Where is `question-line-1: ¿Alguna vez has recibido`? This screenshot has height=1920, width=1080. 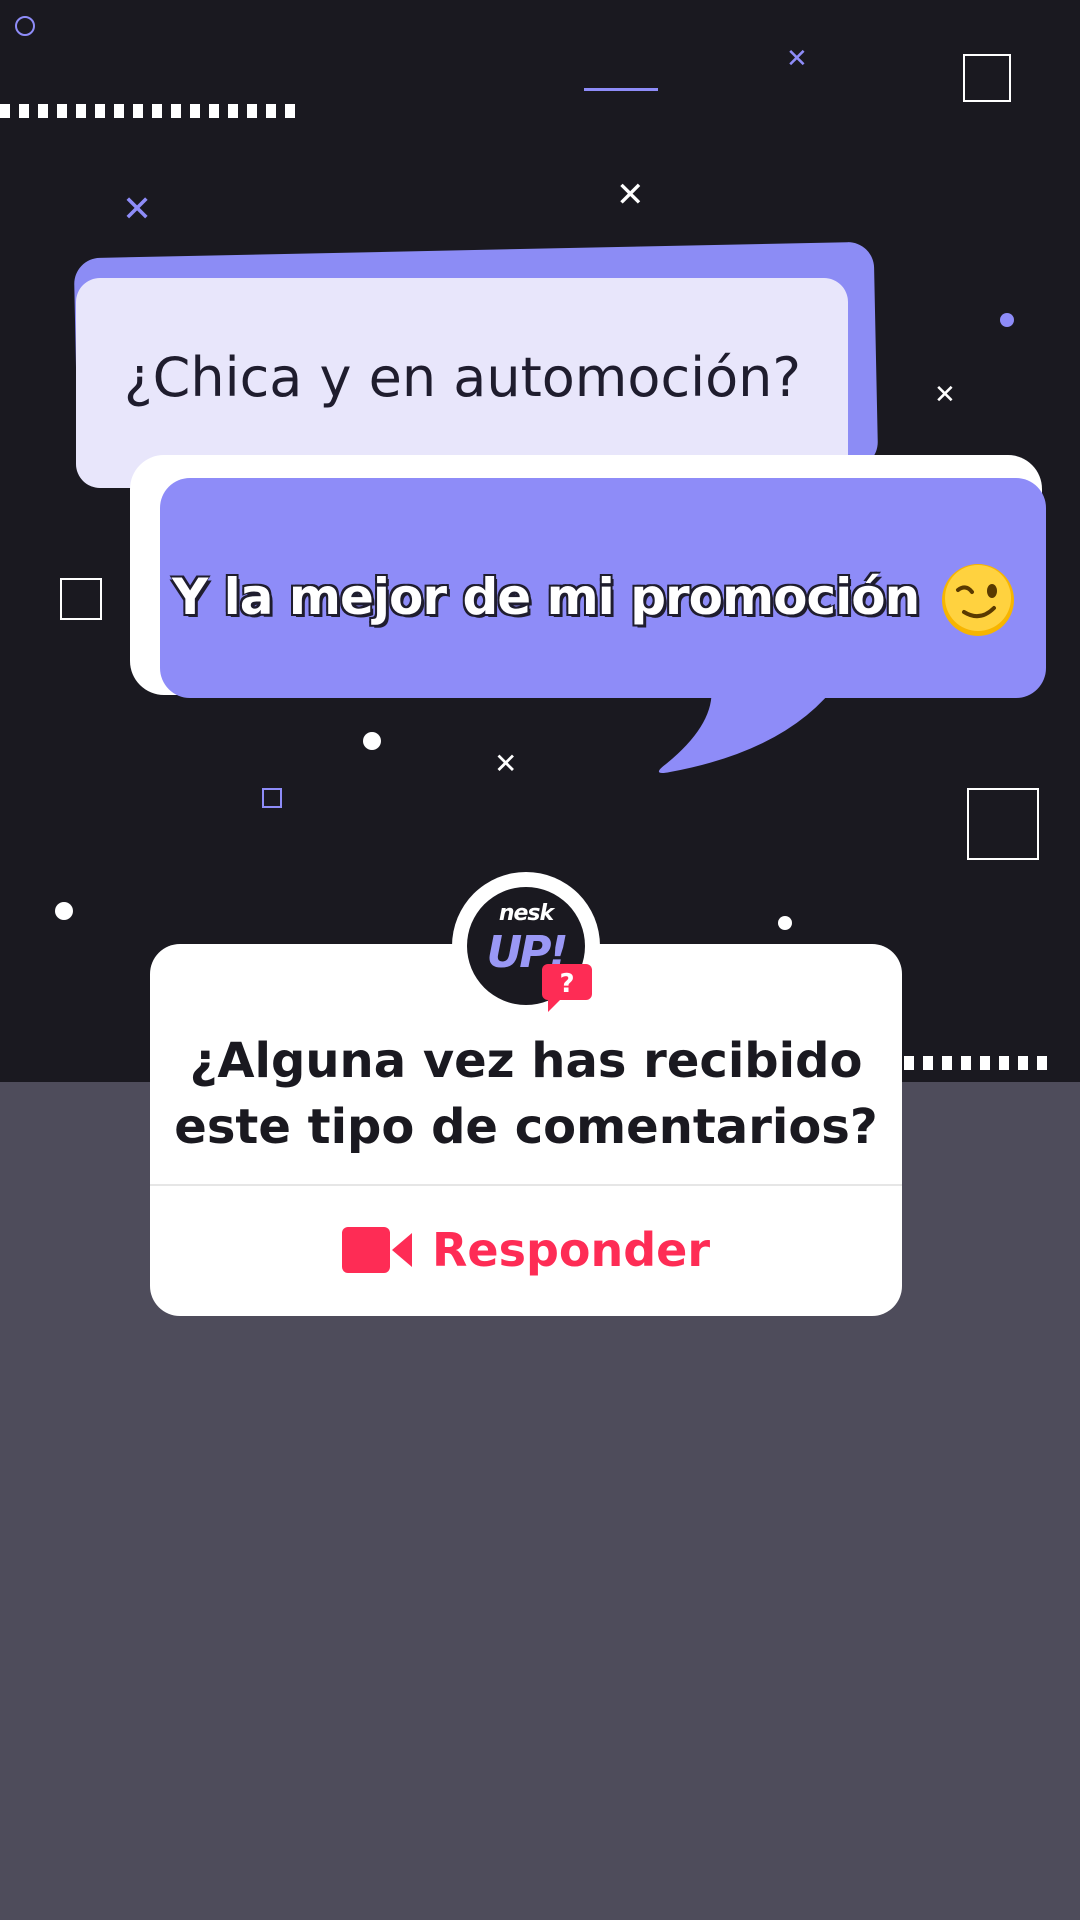 question-line-1: ¿Alguna vez has recibido is located at coordinates (526, 1061).